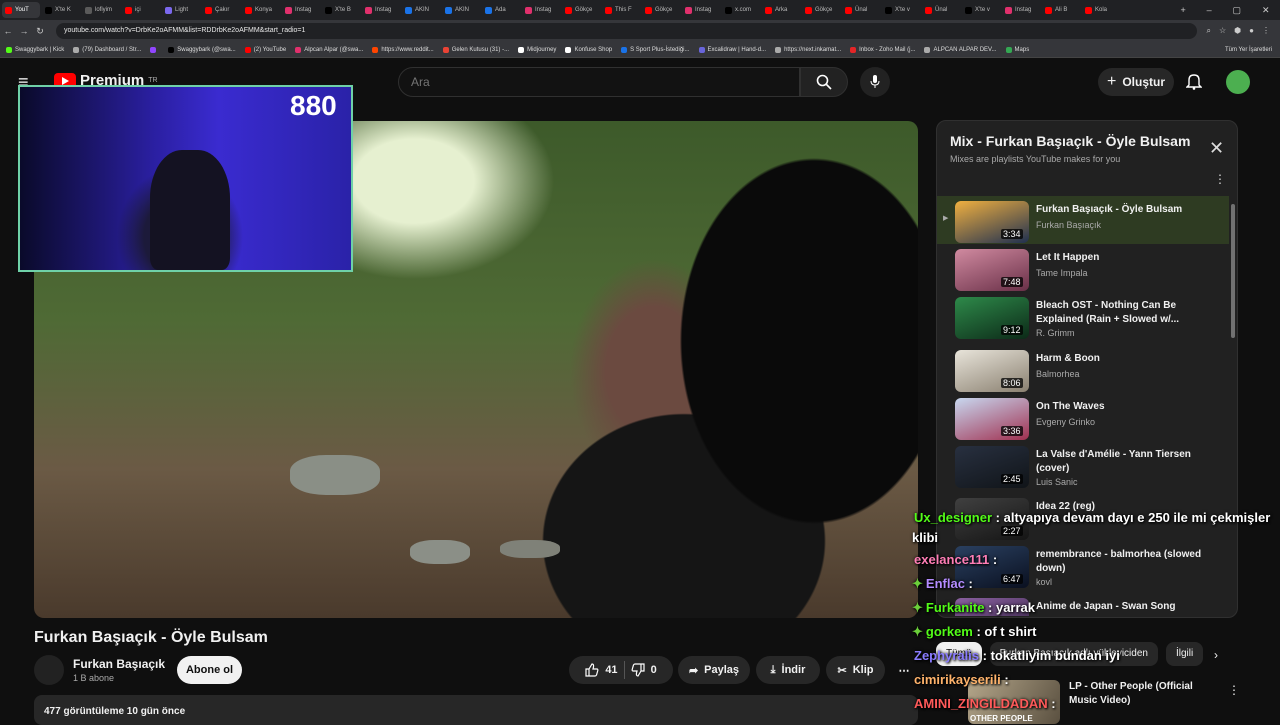 The height and width of the screenshot is (725, 1280). I want to click on browser-tab: Ada, so click(501, 10).